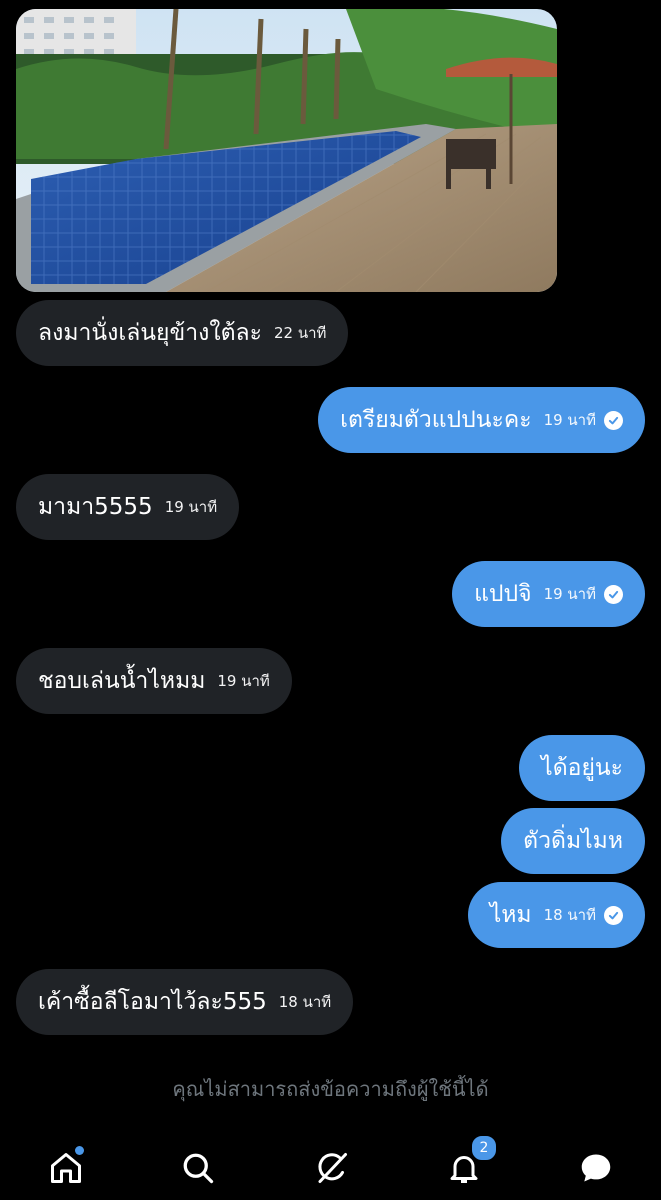 The height and width of the screenshot is (1200, 661). I want to click on outgoing-message: ไหม 18 นาที, so click(556, 915).